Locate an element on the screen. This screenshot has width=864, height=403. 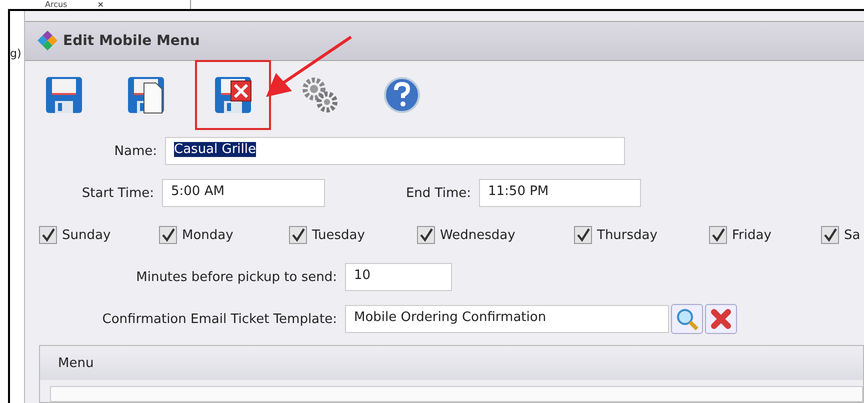
toolbar-button is located at coordinates (233, 95).